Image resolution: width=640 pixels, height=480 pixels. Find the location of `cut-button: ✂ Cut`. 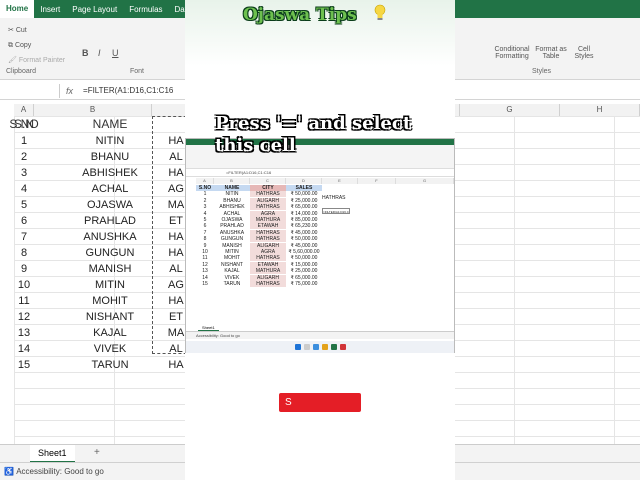

cut-button: ✂ Cut is located at coordinates (17, 30).